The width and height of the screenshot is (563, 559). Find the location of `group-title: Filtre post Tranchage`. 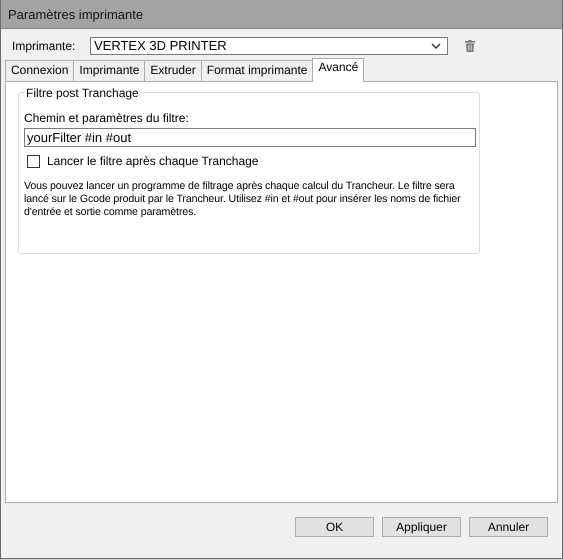

group-title: Filtre post Tranchage is located at coordinates (82, 93).